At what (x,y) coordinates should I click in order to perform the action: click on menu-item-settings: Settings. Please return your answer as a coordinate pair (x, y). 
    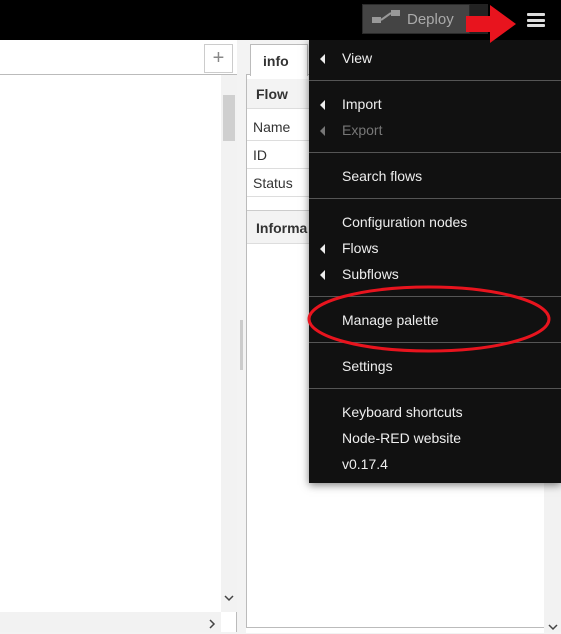
    Looking at the image, I should click on (435, 367).